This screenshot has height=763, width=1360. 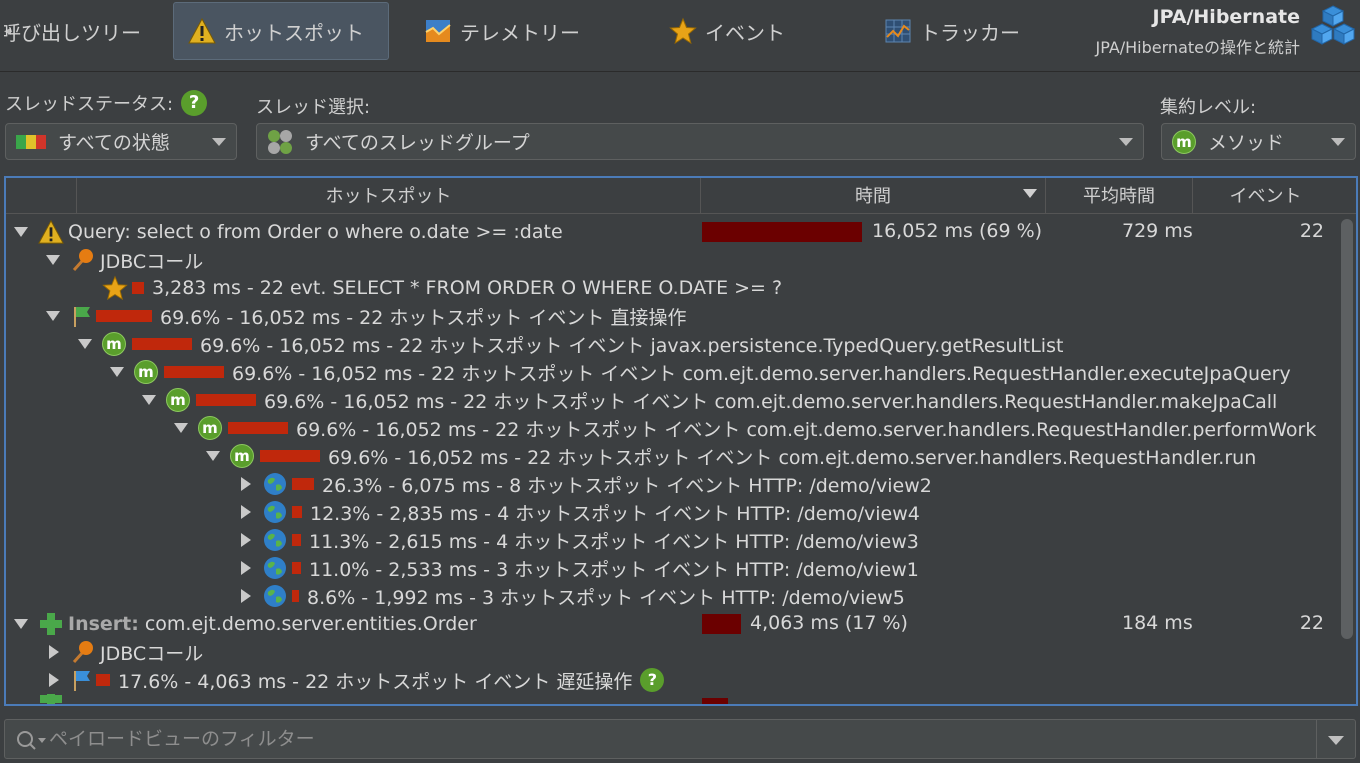 What do you see at coordinates (82, 317) in the screenshot?
I see `direct-operation-flag-icon` at bounding box center [82, 317].